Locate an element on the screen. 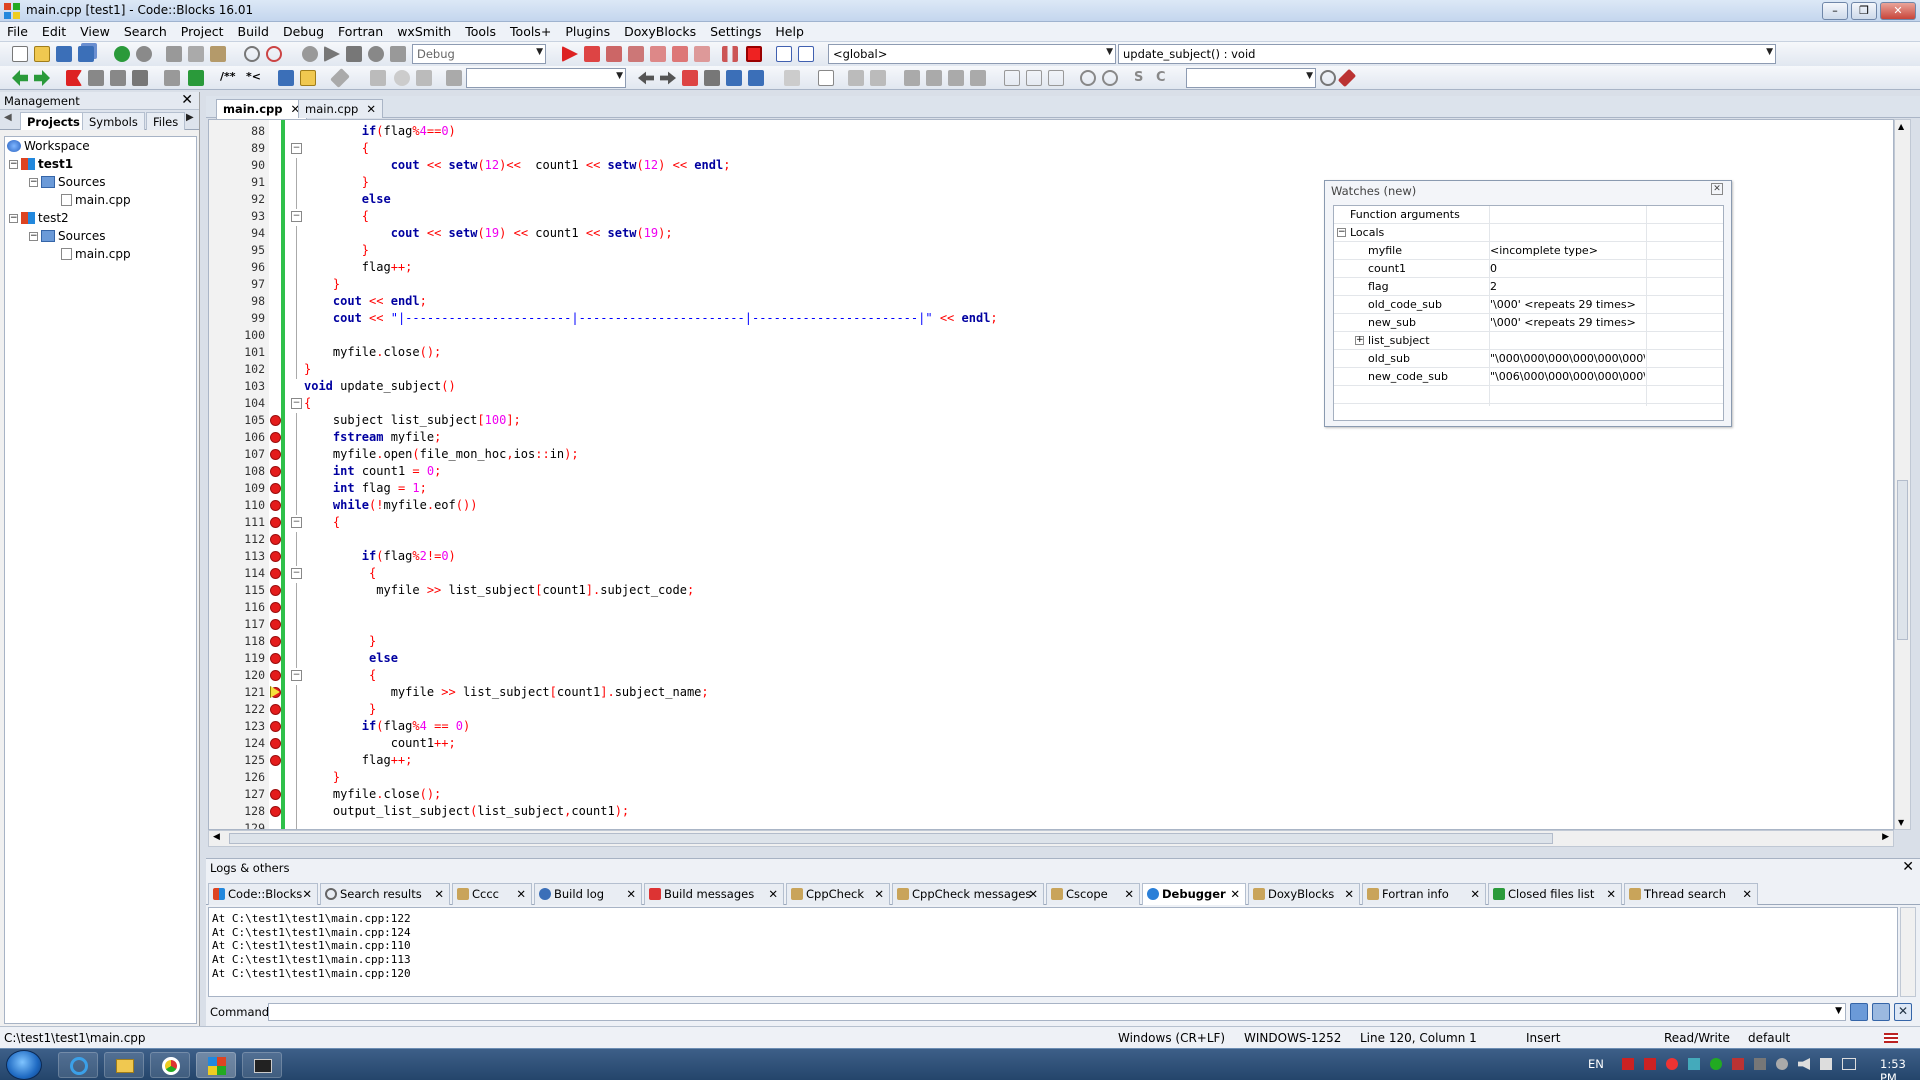  menu-search: Search is located at coordinates (145, 30).